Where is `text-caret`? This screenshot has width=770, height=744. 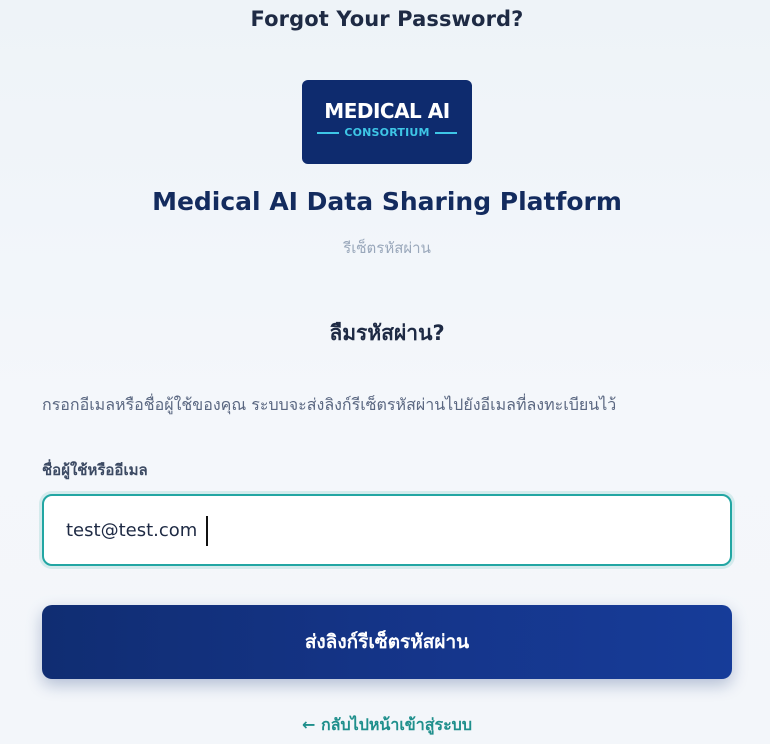
text-caret is located at coordinates (207, 531).